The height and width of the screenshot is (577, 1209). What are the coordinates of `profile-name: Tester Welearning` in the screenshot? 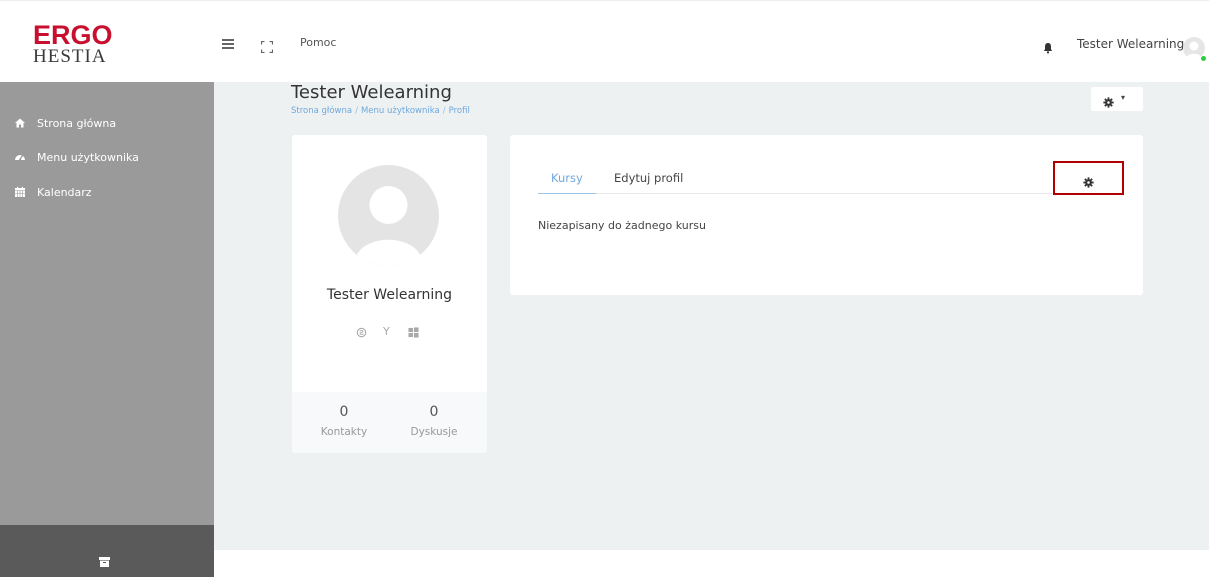 It's located at (389, 295).